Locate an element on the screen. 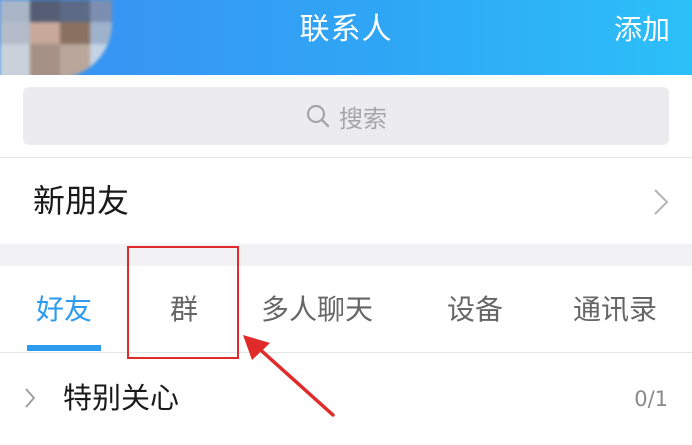 Image resolution: width=692 pixels, height=445 pixels. page-title: 联系人 is located at coordinates (346, 29).